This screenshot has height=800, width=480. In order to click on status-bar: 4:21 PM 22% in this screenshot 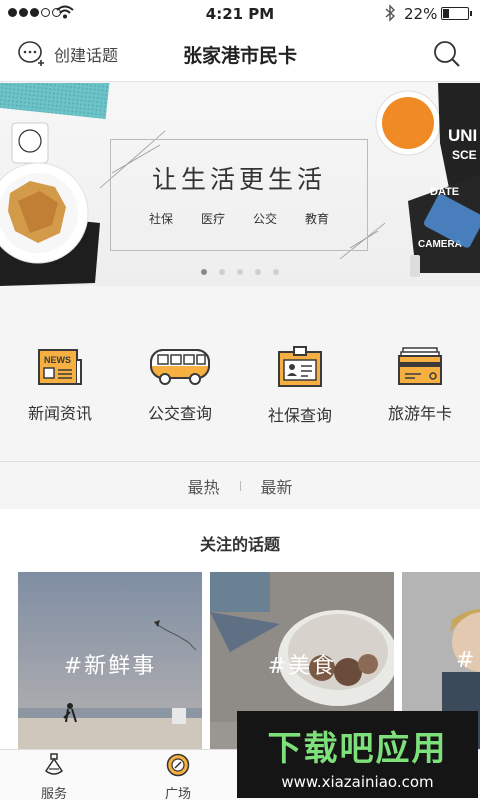, I will do `click(240, 14)`.